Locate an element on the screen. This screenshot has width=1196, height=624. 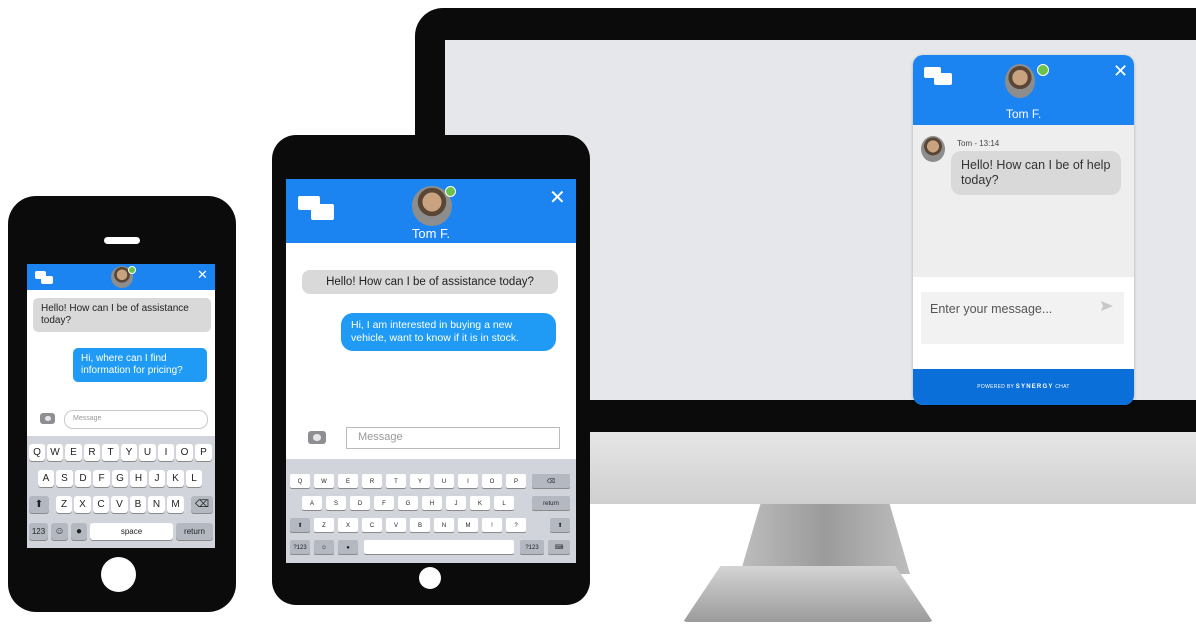
tablet-home-button is located at coordinates (430, 578).